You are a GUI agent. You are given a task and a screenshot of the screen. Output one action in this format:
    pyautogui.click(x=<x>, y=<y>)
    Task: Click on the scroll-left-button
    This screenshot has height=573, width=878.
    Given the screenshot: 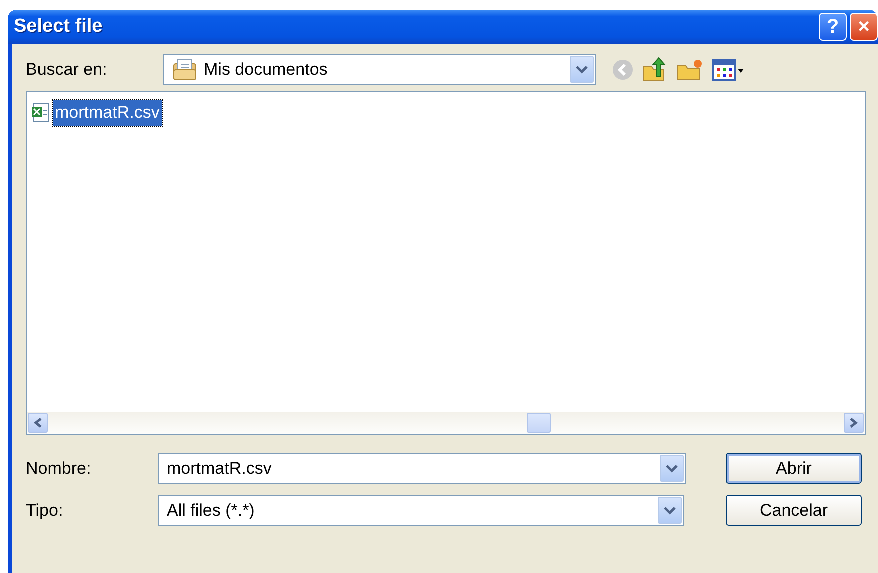 What is the action you would take?
    pyautogui.click(x=38, y=423)
    